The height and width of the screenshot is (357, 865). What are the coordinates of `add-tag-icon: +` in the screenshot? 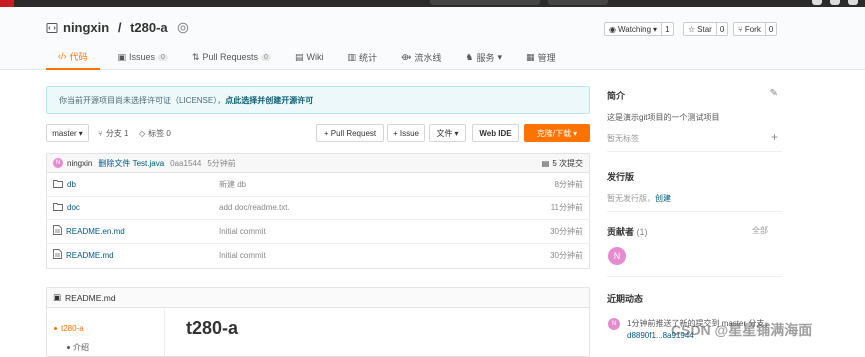 It's located at (774, 137).